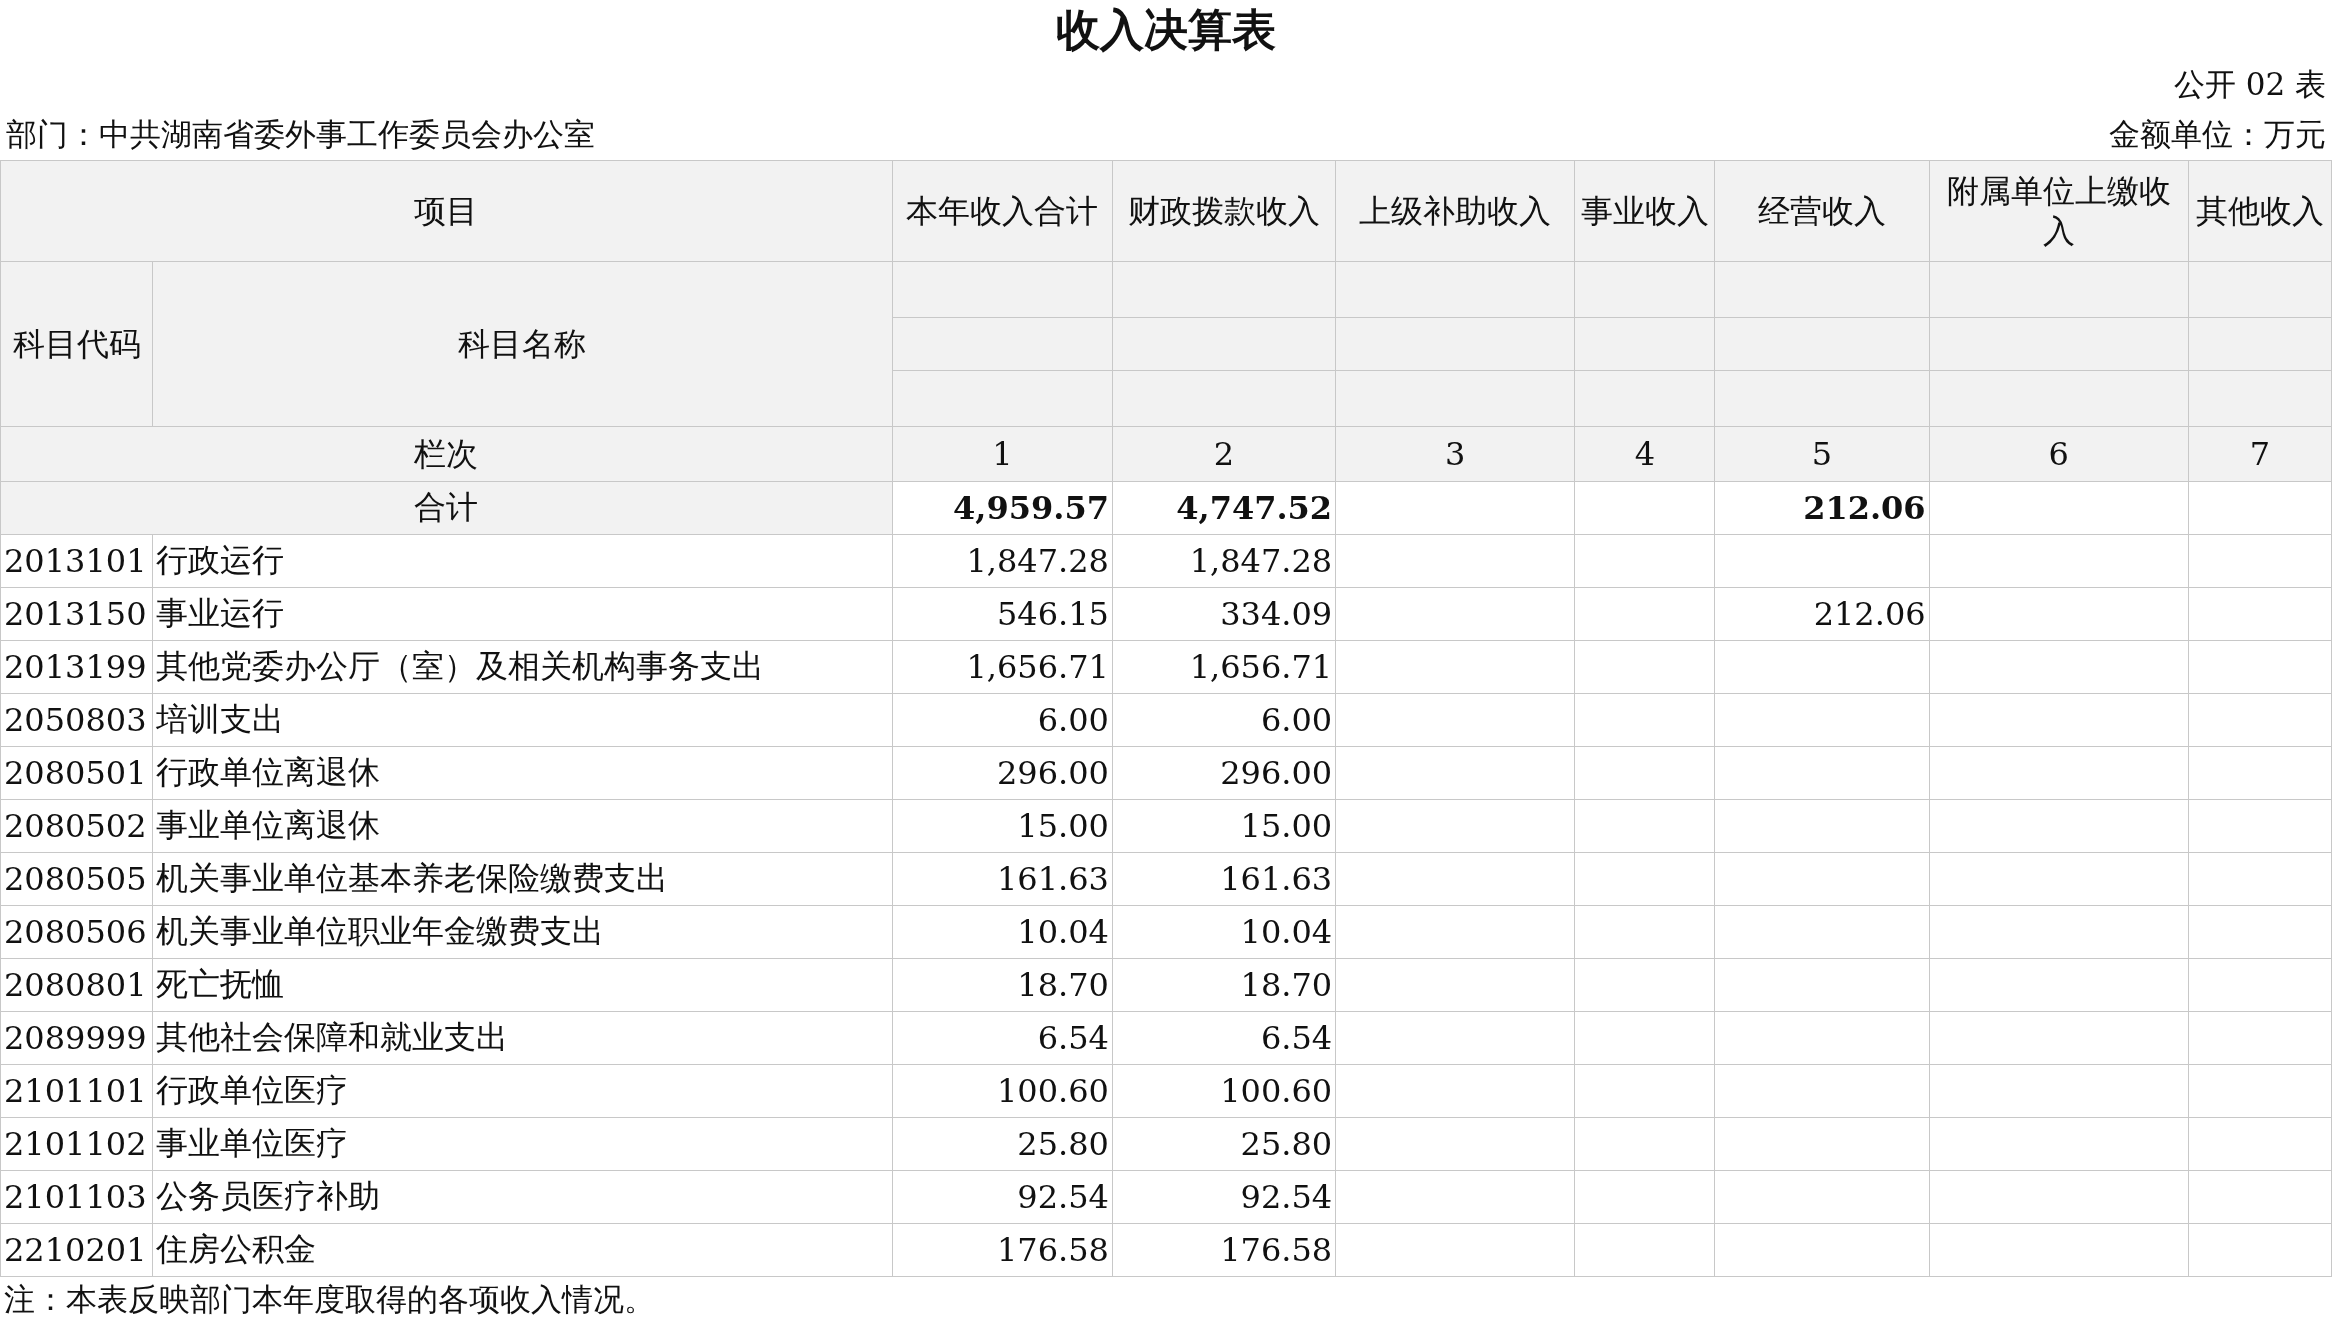 The width and height of the screenshot is (2332, 1342). I want to click on header-cell: 栏次, so click(446, 454).